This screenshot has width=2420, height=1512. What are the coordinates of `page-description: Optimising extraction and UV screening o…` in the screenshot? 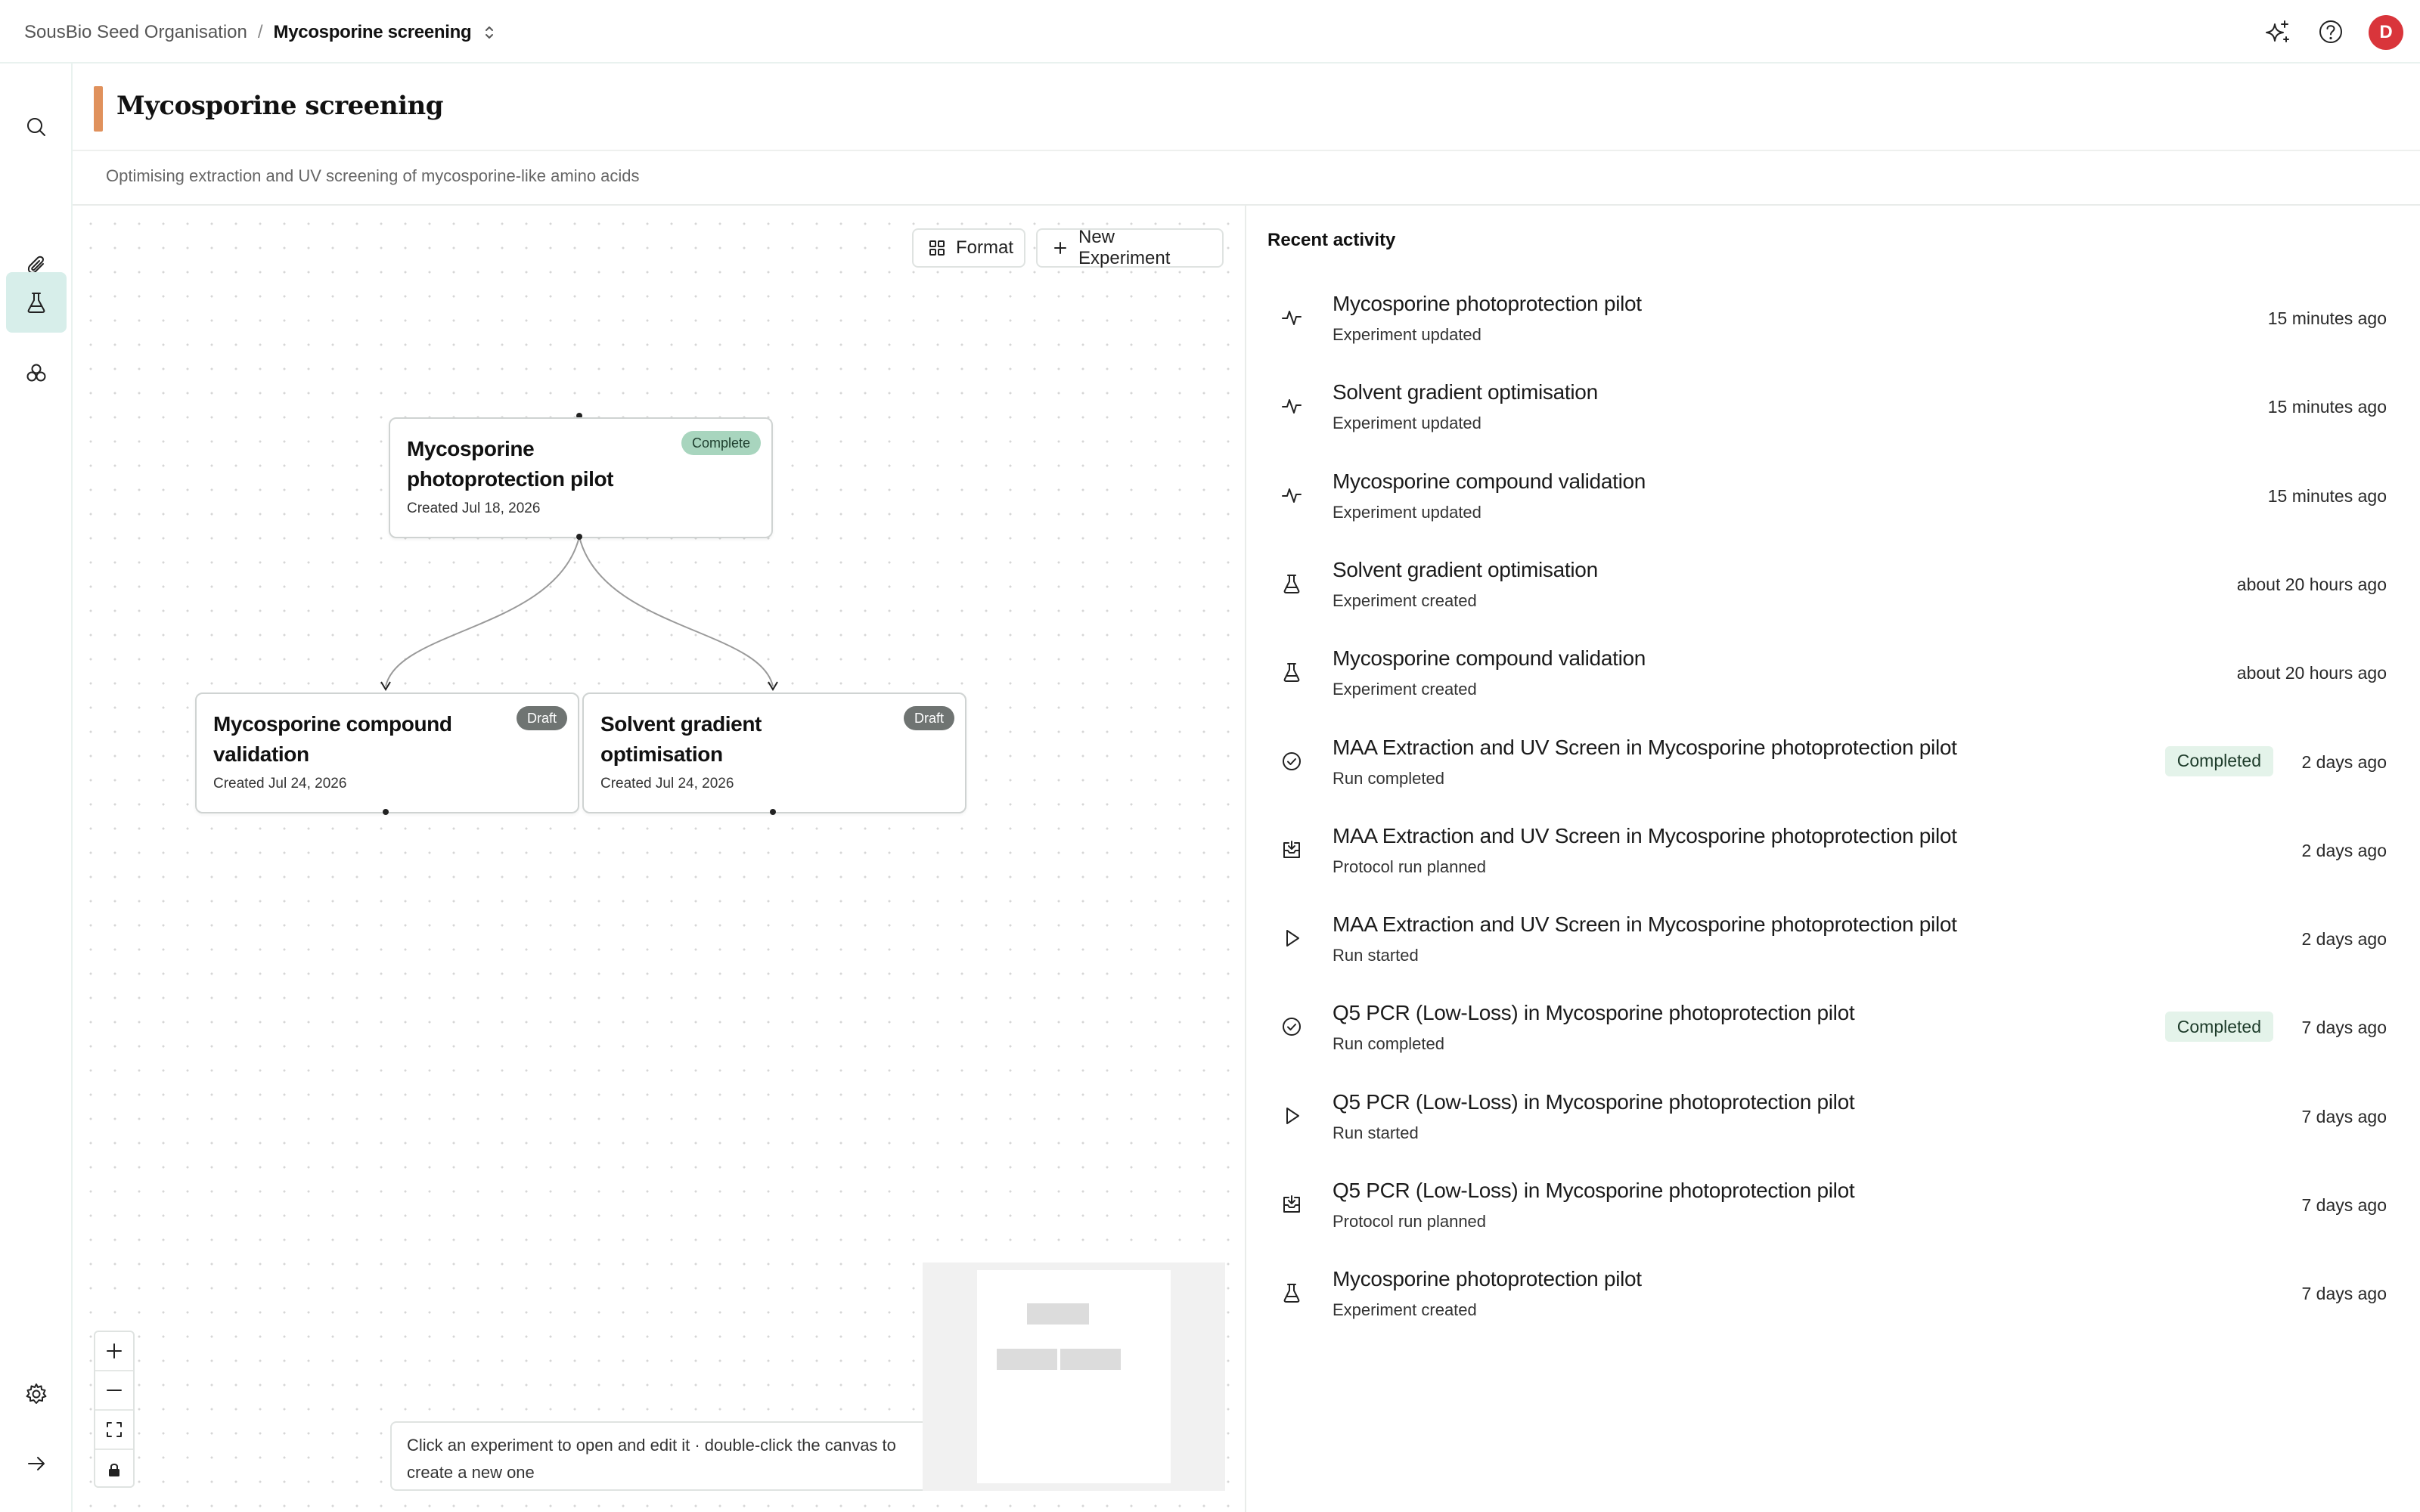 It's located at (373, 176).